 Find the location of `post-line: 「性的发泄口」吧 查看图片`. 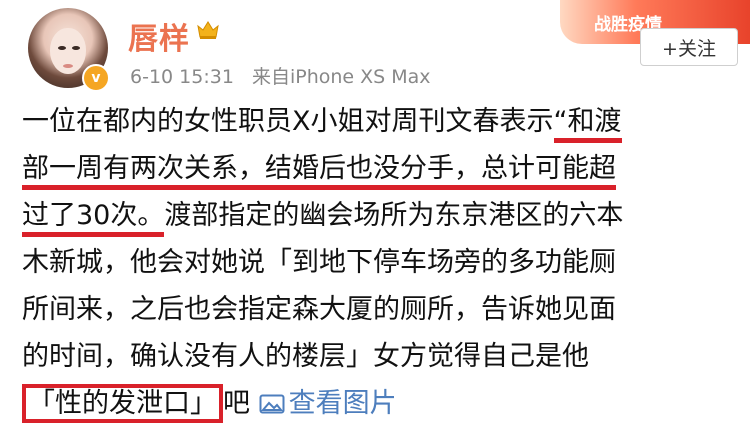

post-line: 「性的发泄口」吧 查看图片 is located at coordinates (378, 403).